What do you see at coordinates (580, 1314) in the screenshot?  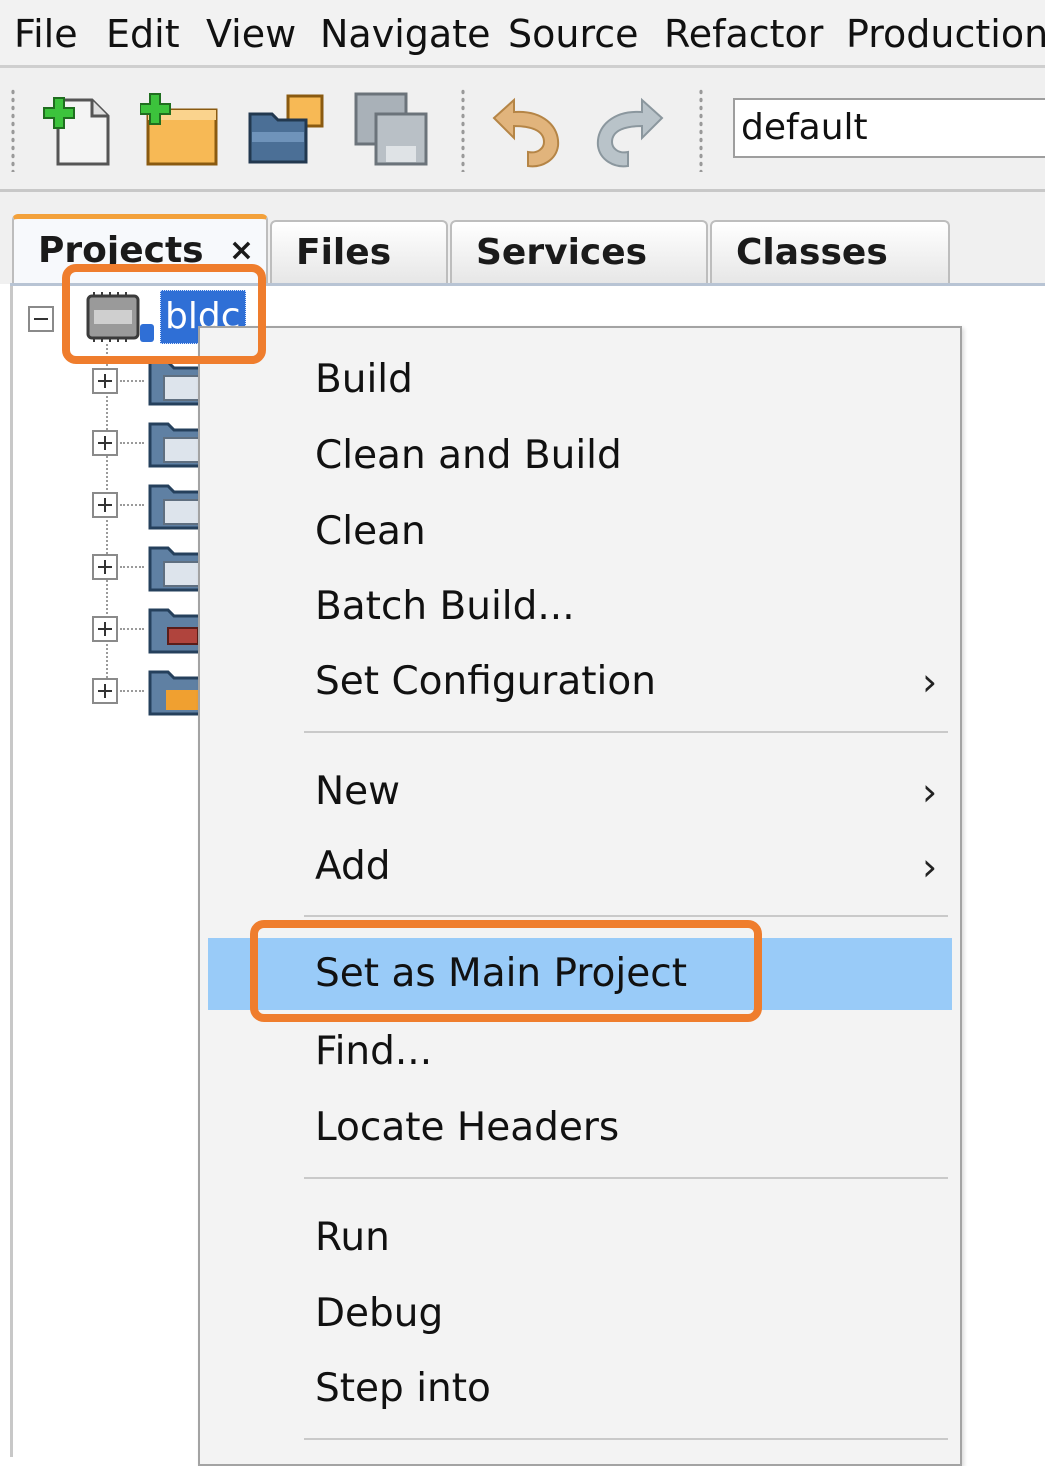 I see `menu-item-debug: Debug` at bounding box center [580, 1314].